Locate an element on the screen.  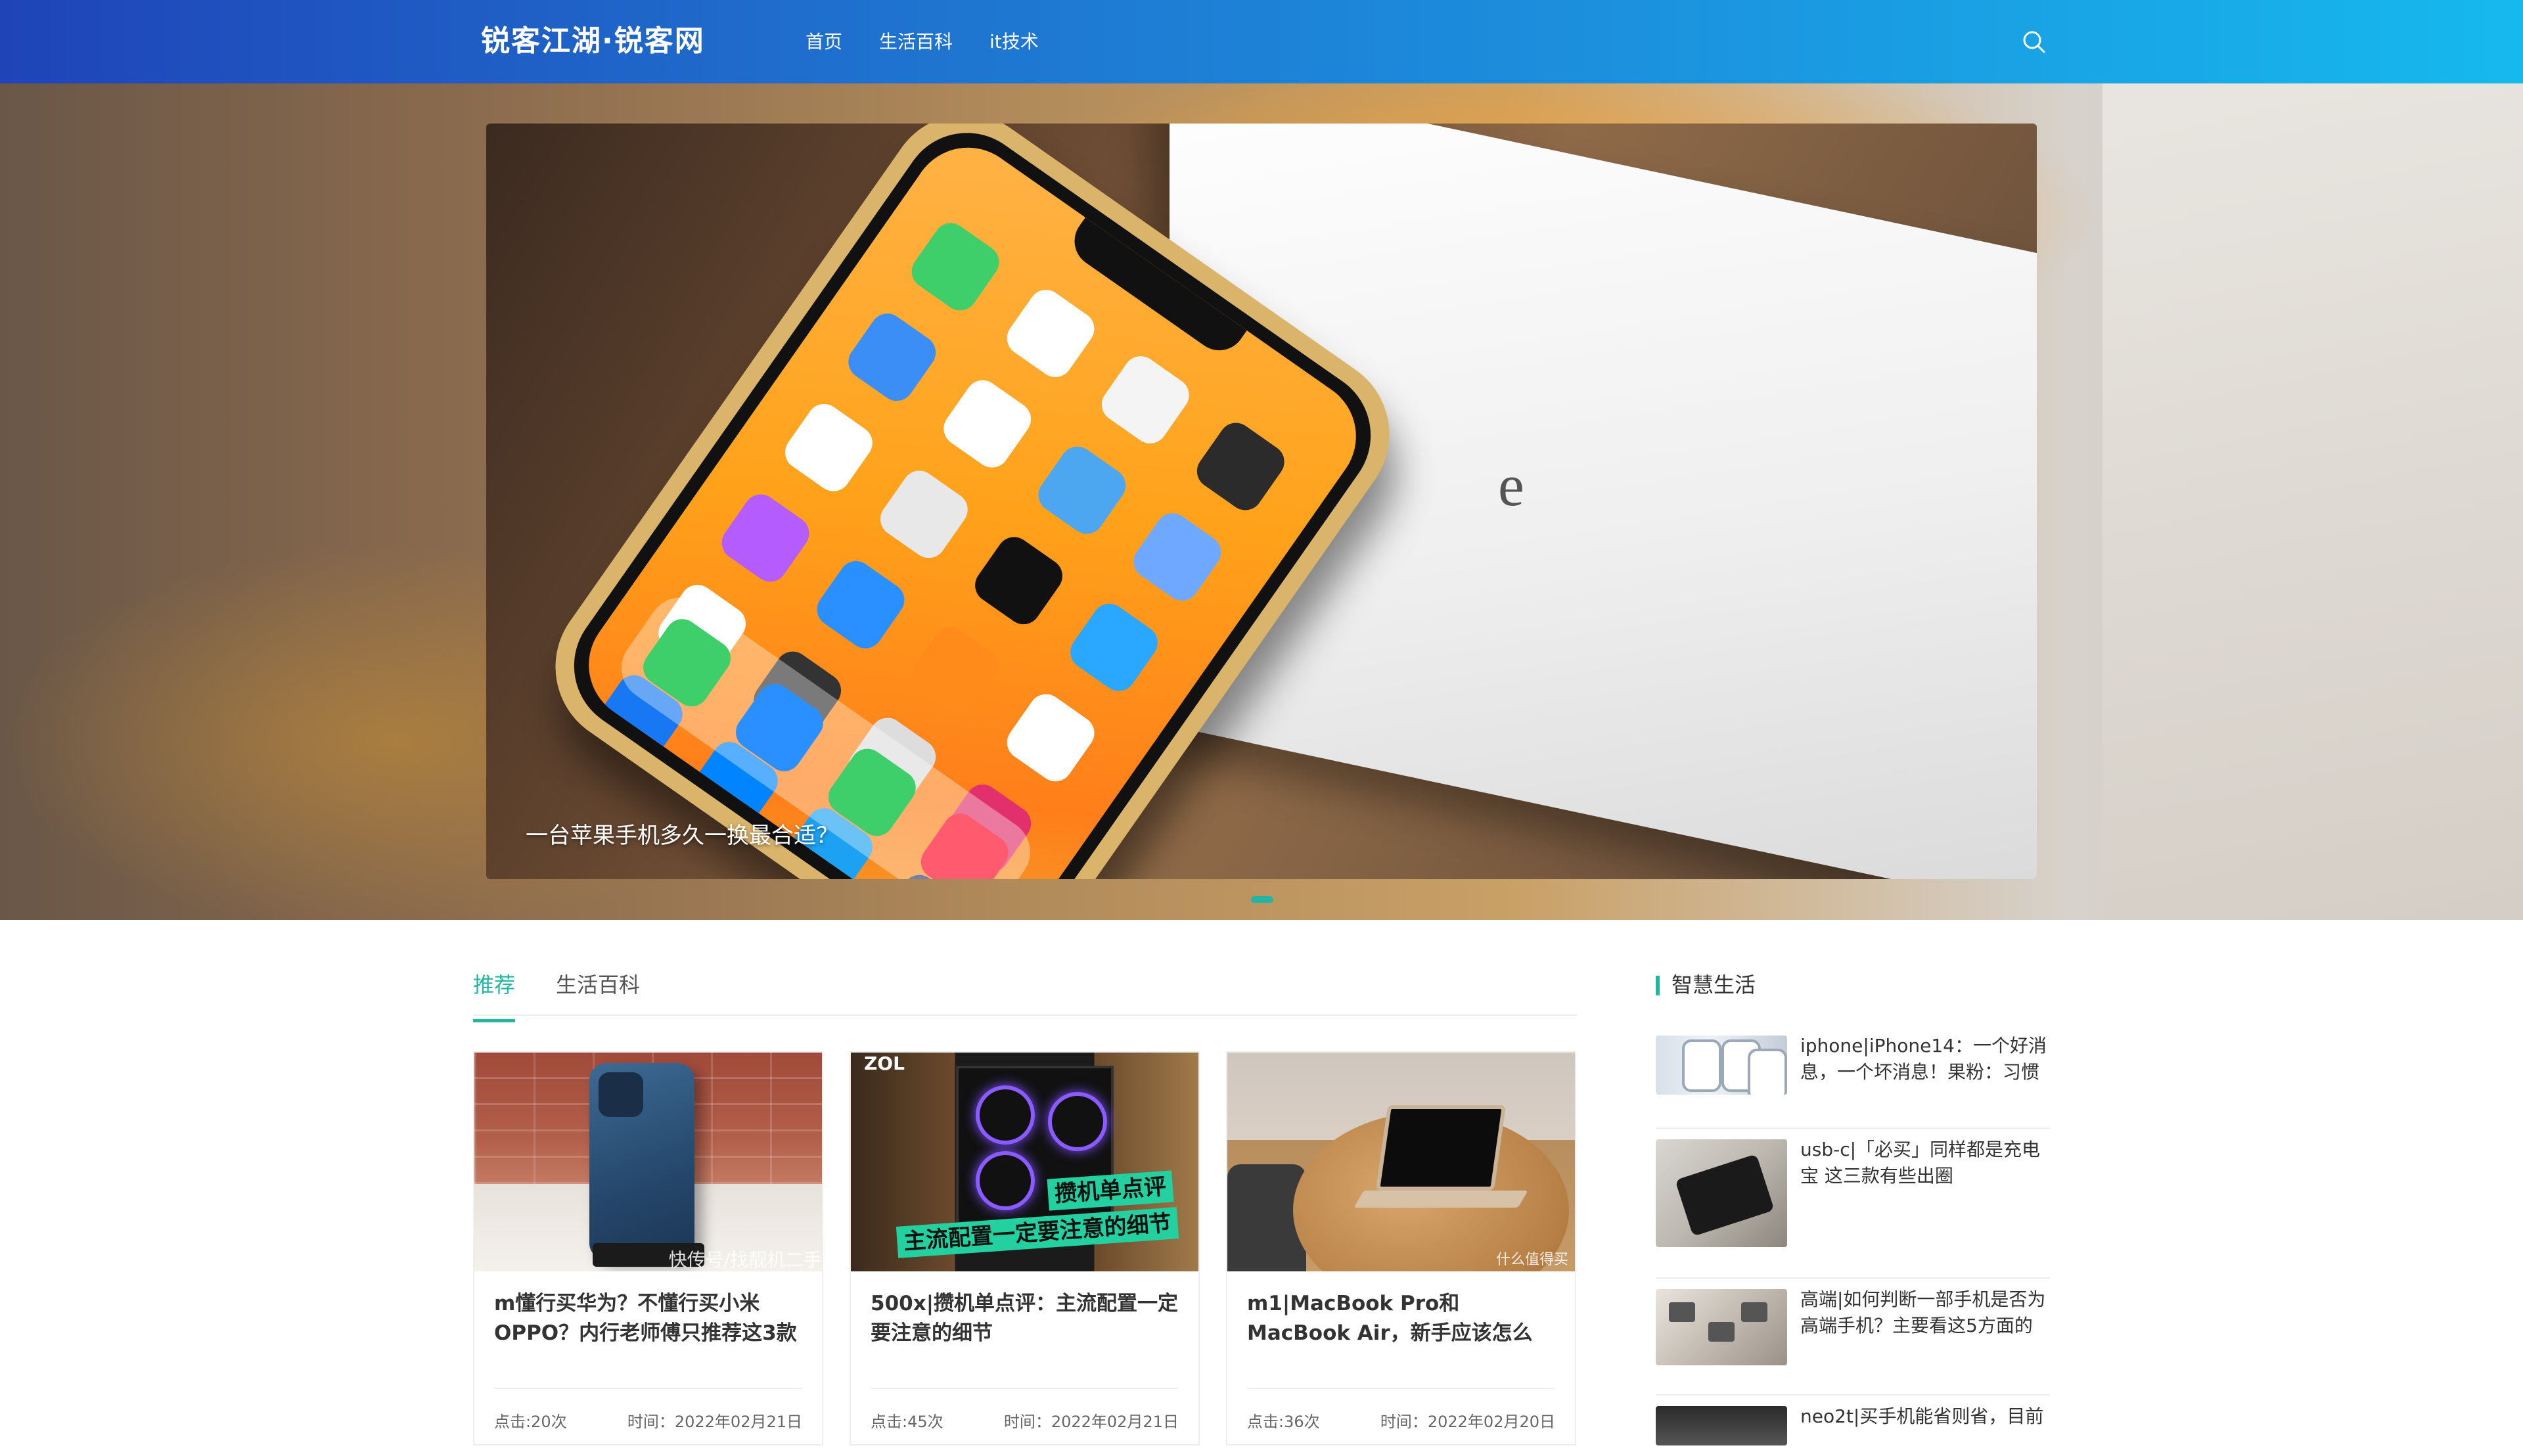
sidebar-article: neo2t|买手机能省则省，目前 is located at coordinates (1853, 1422).